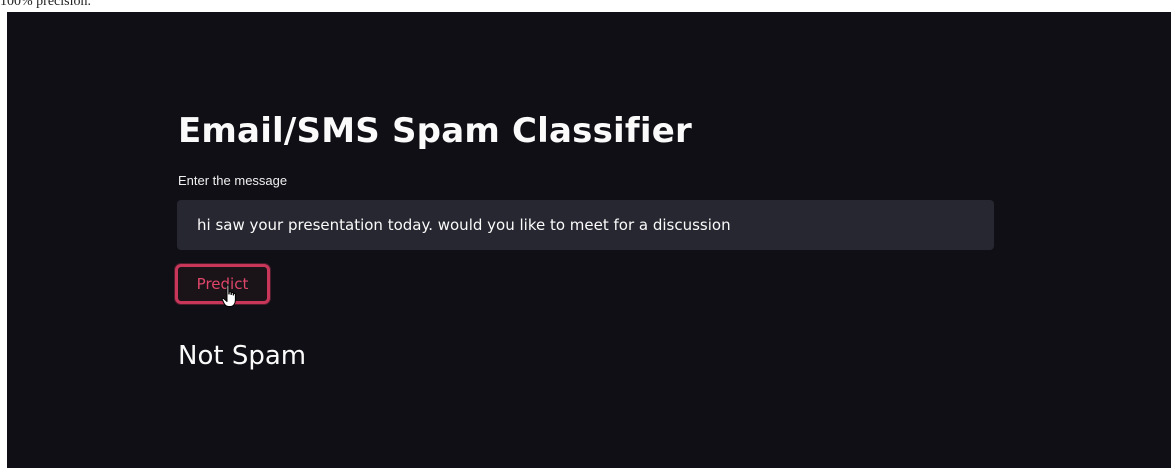 This screenshot has height=468, width=1171. What do you see at coordinates (45, 4) in the screenshot?
I see `top-caption: 100% precision.` at bounding box center [45, 4].